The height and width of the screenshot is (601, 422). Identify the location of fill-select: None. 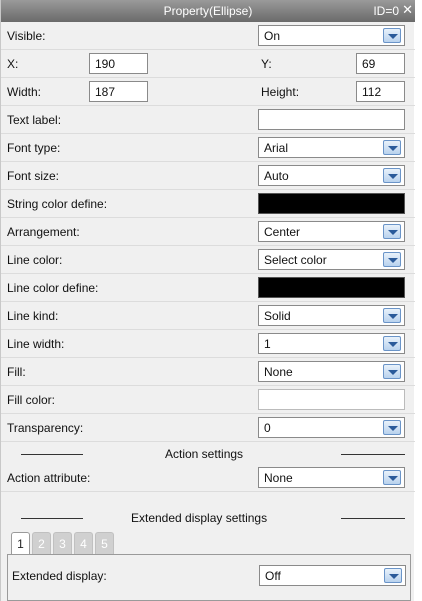
(331, 371).